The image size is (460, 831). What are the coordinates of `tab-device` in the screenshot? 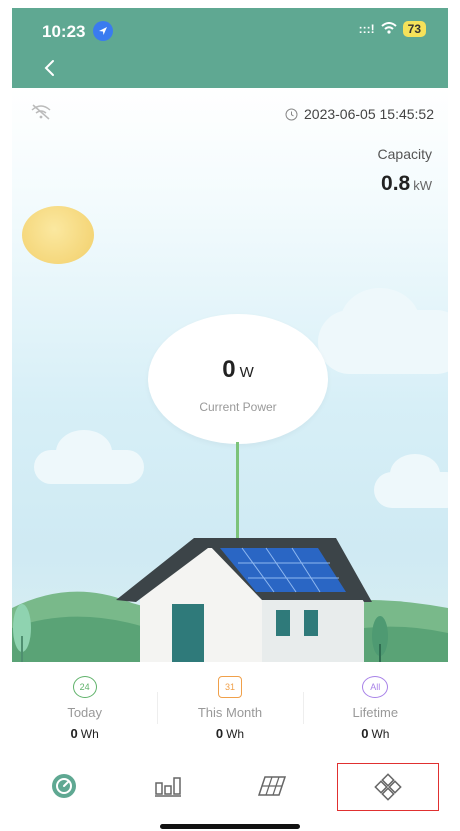 It's located at (388, 787).